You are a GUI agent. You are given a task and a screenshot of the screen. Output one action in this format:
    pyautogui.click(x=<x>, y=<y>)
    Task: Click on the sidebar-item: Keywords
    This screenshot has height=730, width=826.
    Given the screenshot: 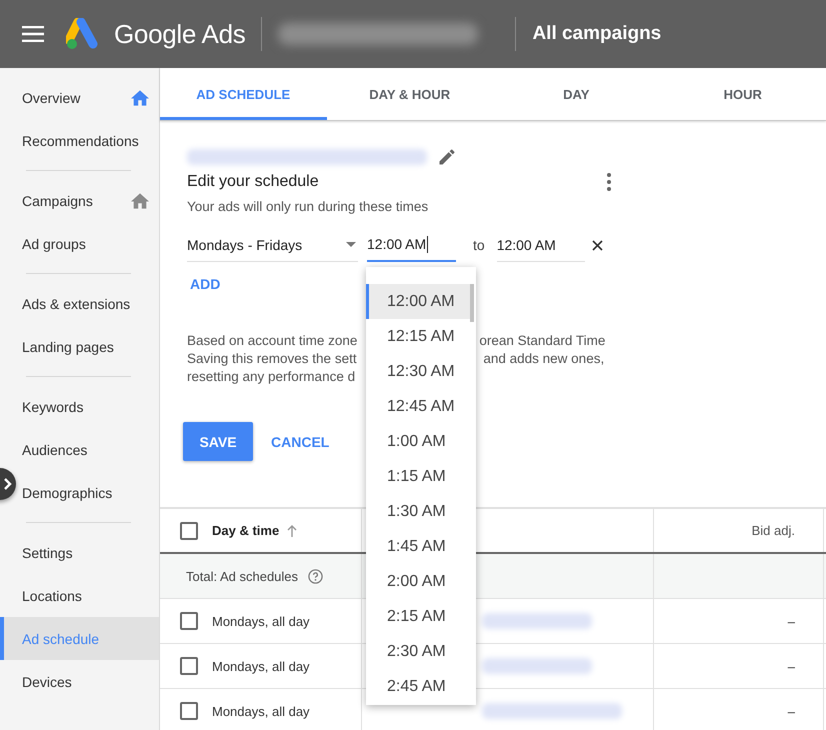 What is the action you would take?
    pyautogui.click(x=88, y=406)
    